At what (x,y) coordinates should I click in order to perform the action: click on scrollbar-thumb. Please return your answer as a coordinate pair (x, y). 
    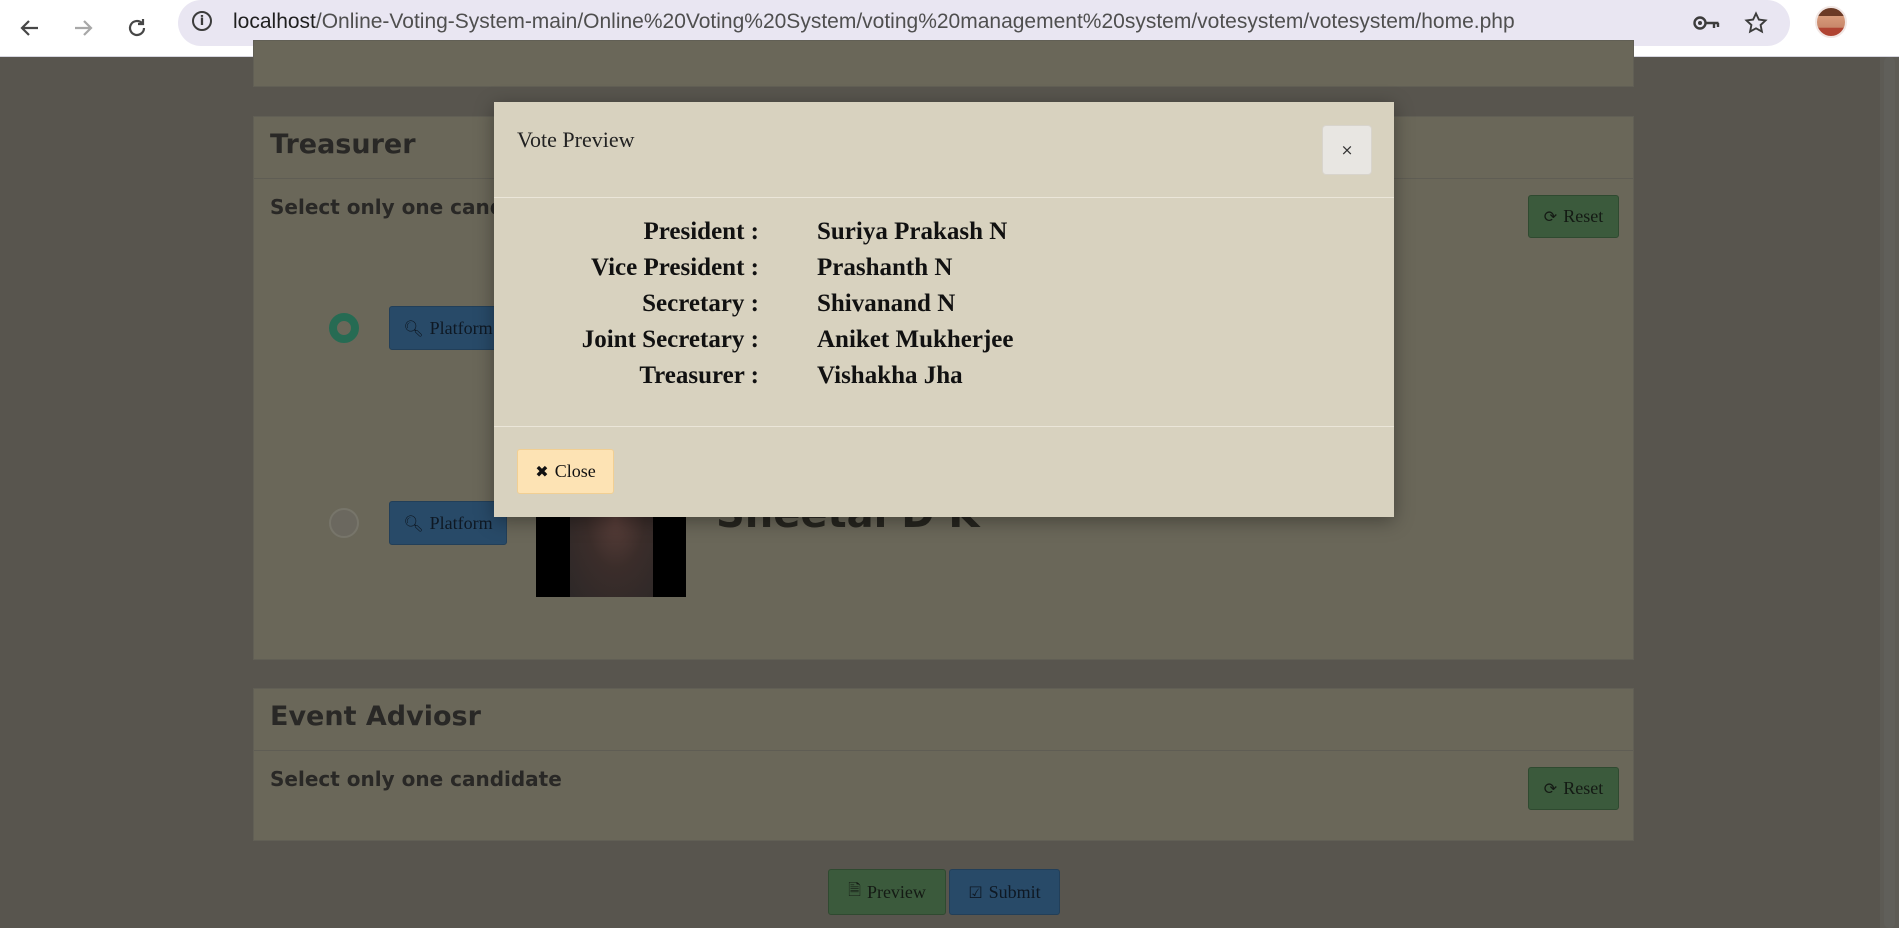
    Looking at the image, I should click on (1889, 492).